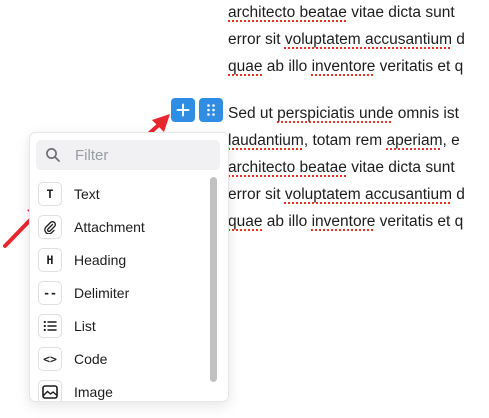 This screenshot has height=418, width=489. Describe the element at coordinates (50, 358) in the screenshot. I see `code-icon: <>` at that location.